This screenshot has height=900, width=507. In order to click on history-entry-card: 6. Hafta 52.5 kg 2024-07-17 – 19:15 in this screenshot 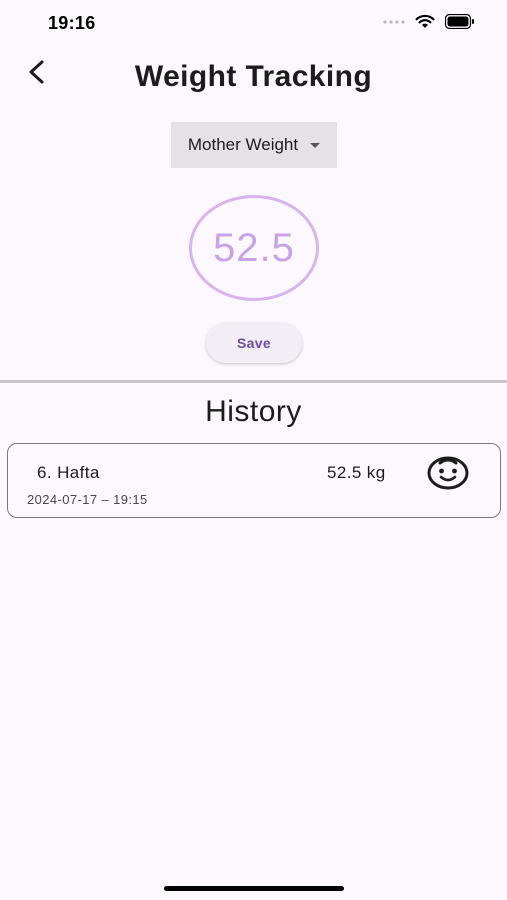, I will do `click(254, 480)`.